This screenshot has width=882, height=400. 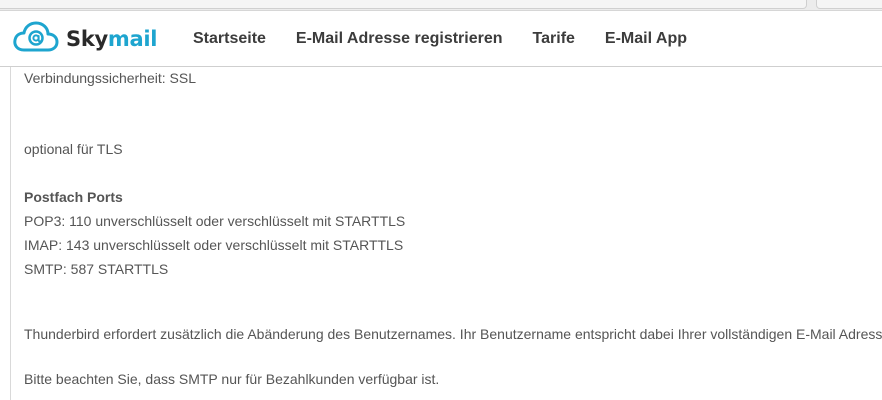 I want to click on nav-register-email: E-Mail Adresse registrieren, so click(x=399, y=39).